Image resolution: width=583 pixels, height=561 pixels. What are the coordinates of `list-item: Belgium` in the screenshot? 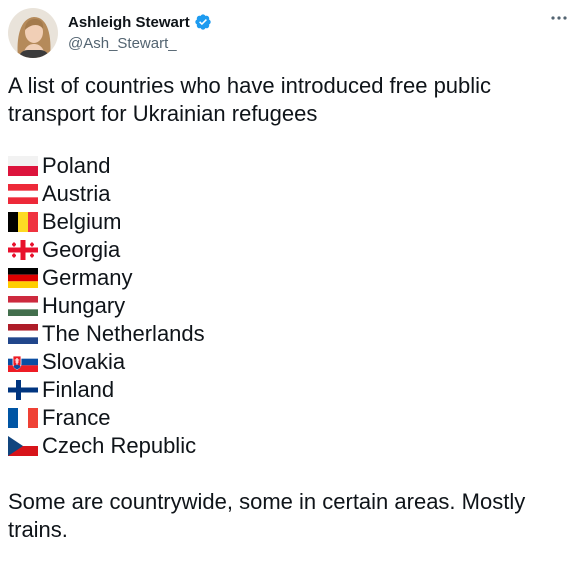 It's located at (288, 222).